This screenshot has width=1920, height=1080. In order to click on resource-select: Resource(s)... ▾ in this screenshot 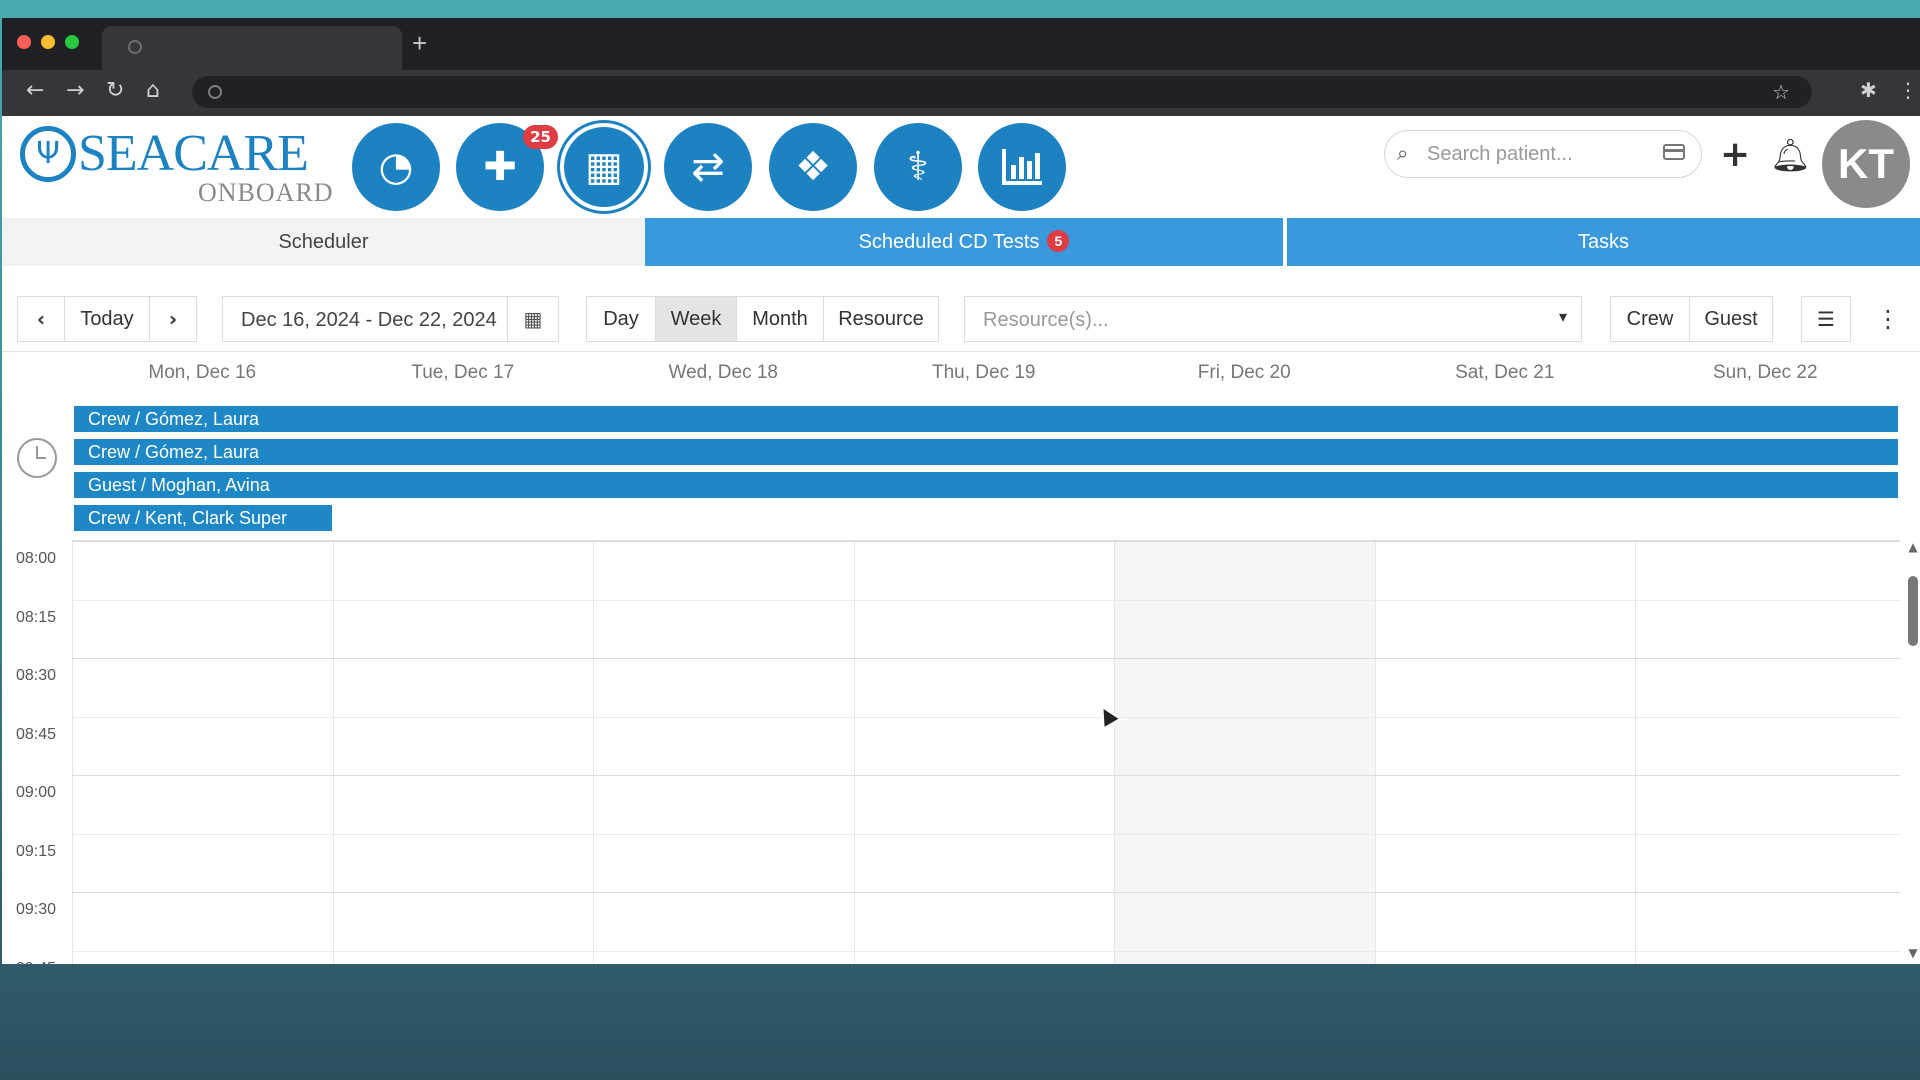, I will do `click(1273, 319)`.